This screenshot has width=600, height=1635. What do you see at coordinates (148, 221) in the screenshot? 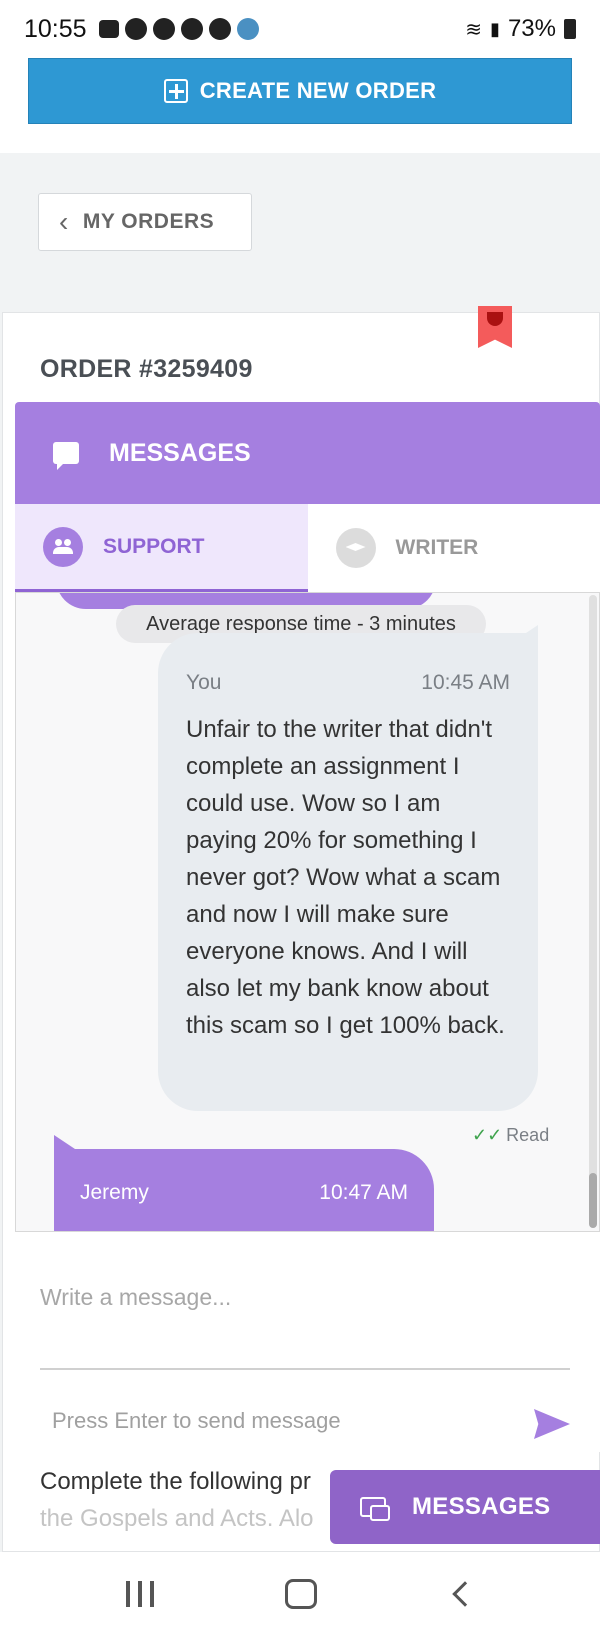
I see `my-orders-label: MY ORDERS` at bounding box center [148, 221].